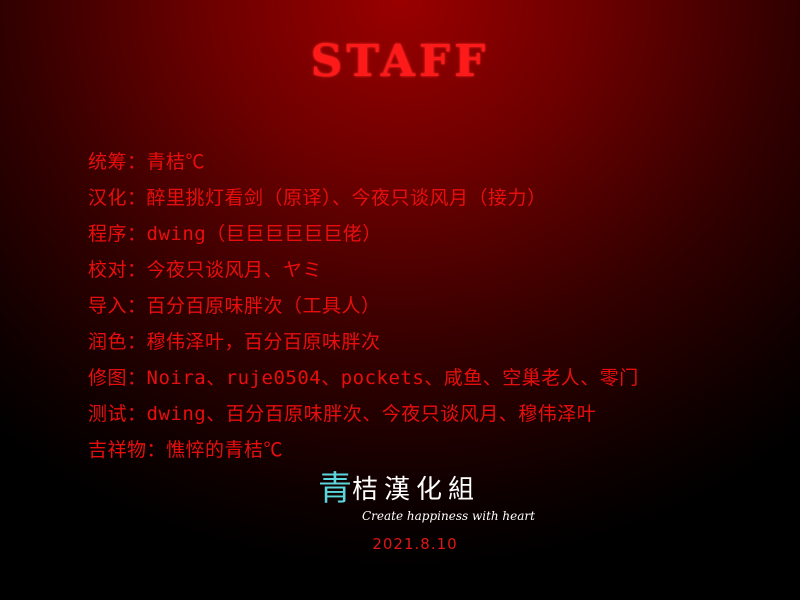  Describe the element at coordinates (363, 378) in the screenshot. I see `credit-image-editing: 修图：Noira、ruje0504、pockets、咸鱼、空巢老人、零门` at that location.